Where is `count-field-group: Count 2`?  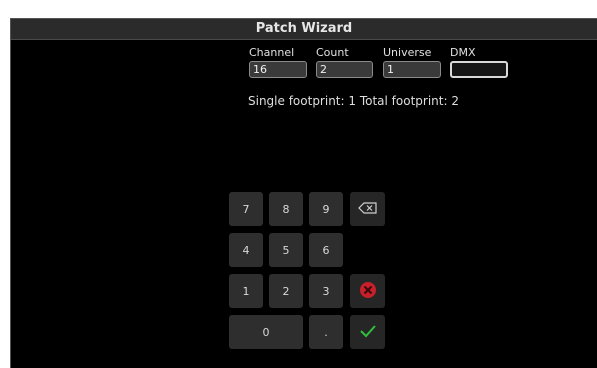
count-field-group: Count 2 is located at coordinates (344, 62).